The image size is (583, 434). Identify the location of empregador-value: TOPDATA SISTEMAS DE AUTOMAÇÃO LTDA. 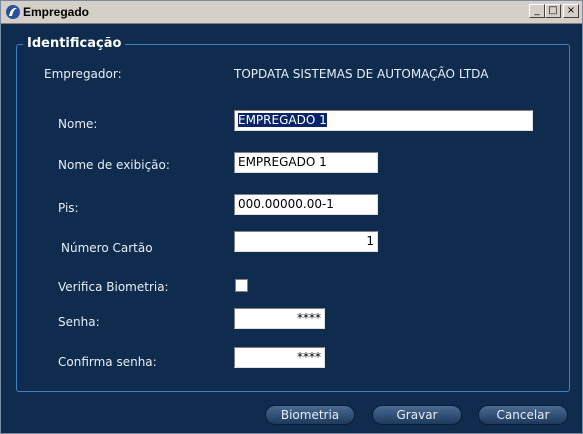
(361, 74).